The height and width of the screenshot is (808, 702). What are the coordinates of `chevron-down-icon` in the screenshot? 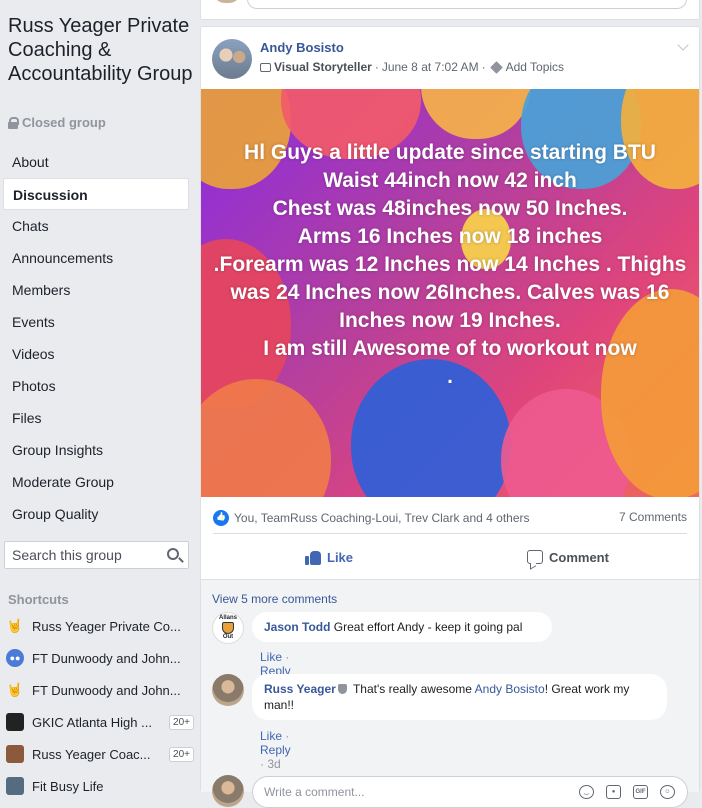 It's located at (683, 45).